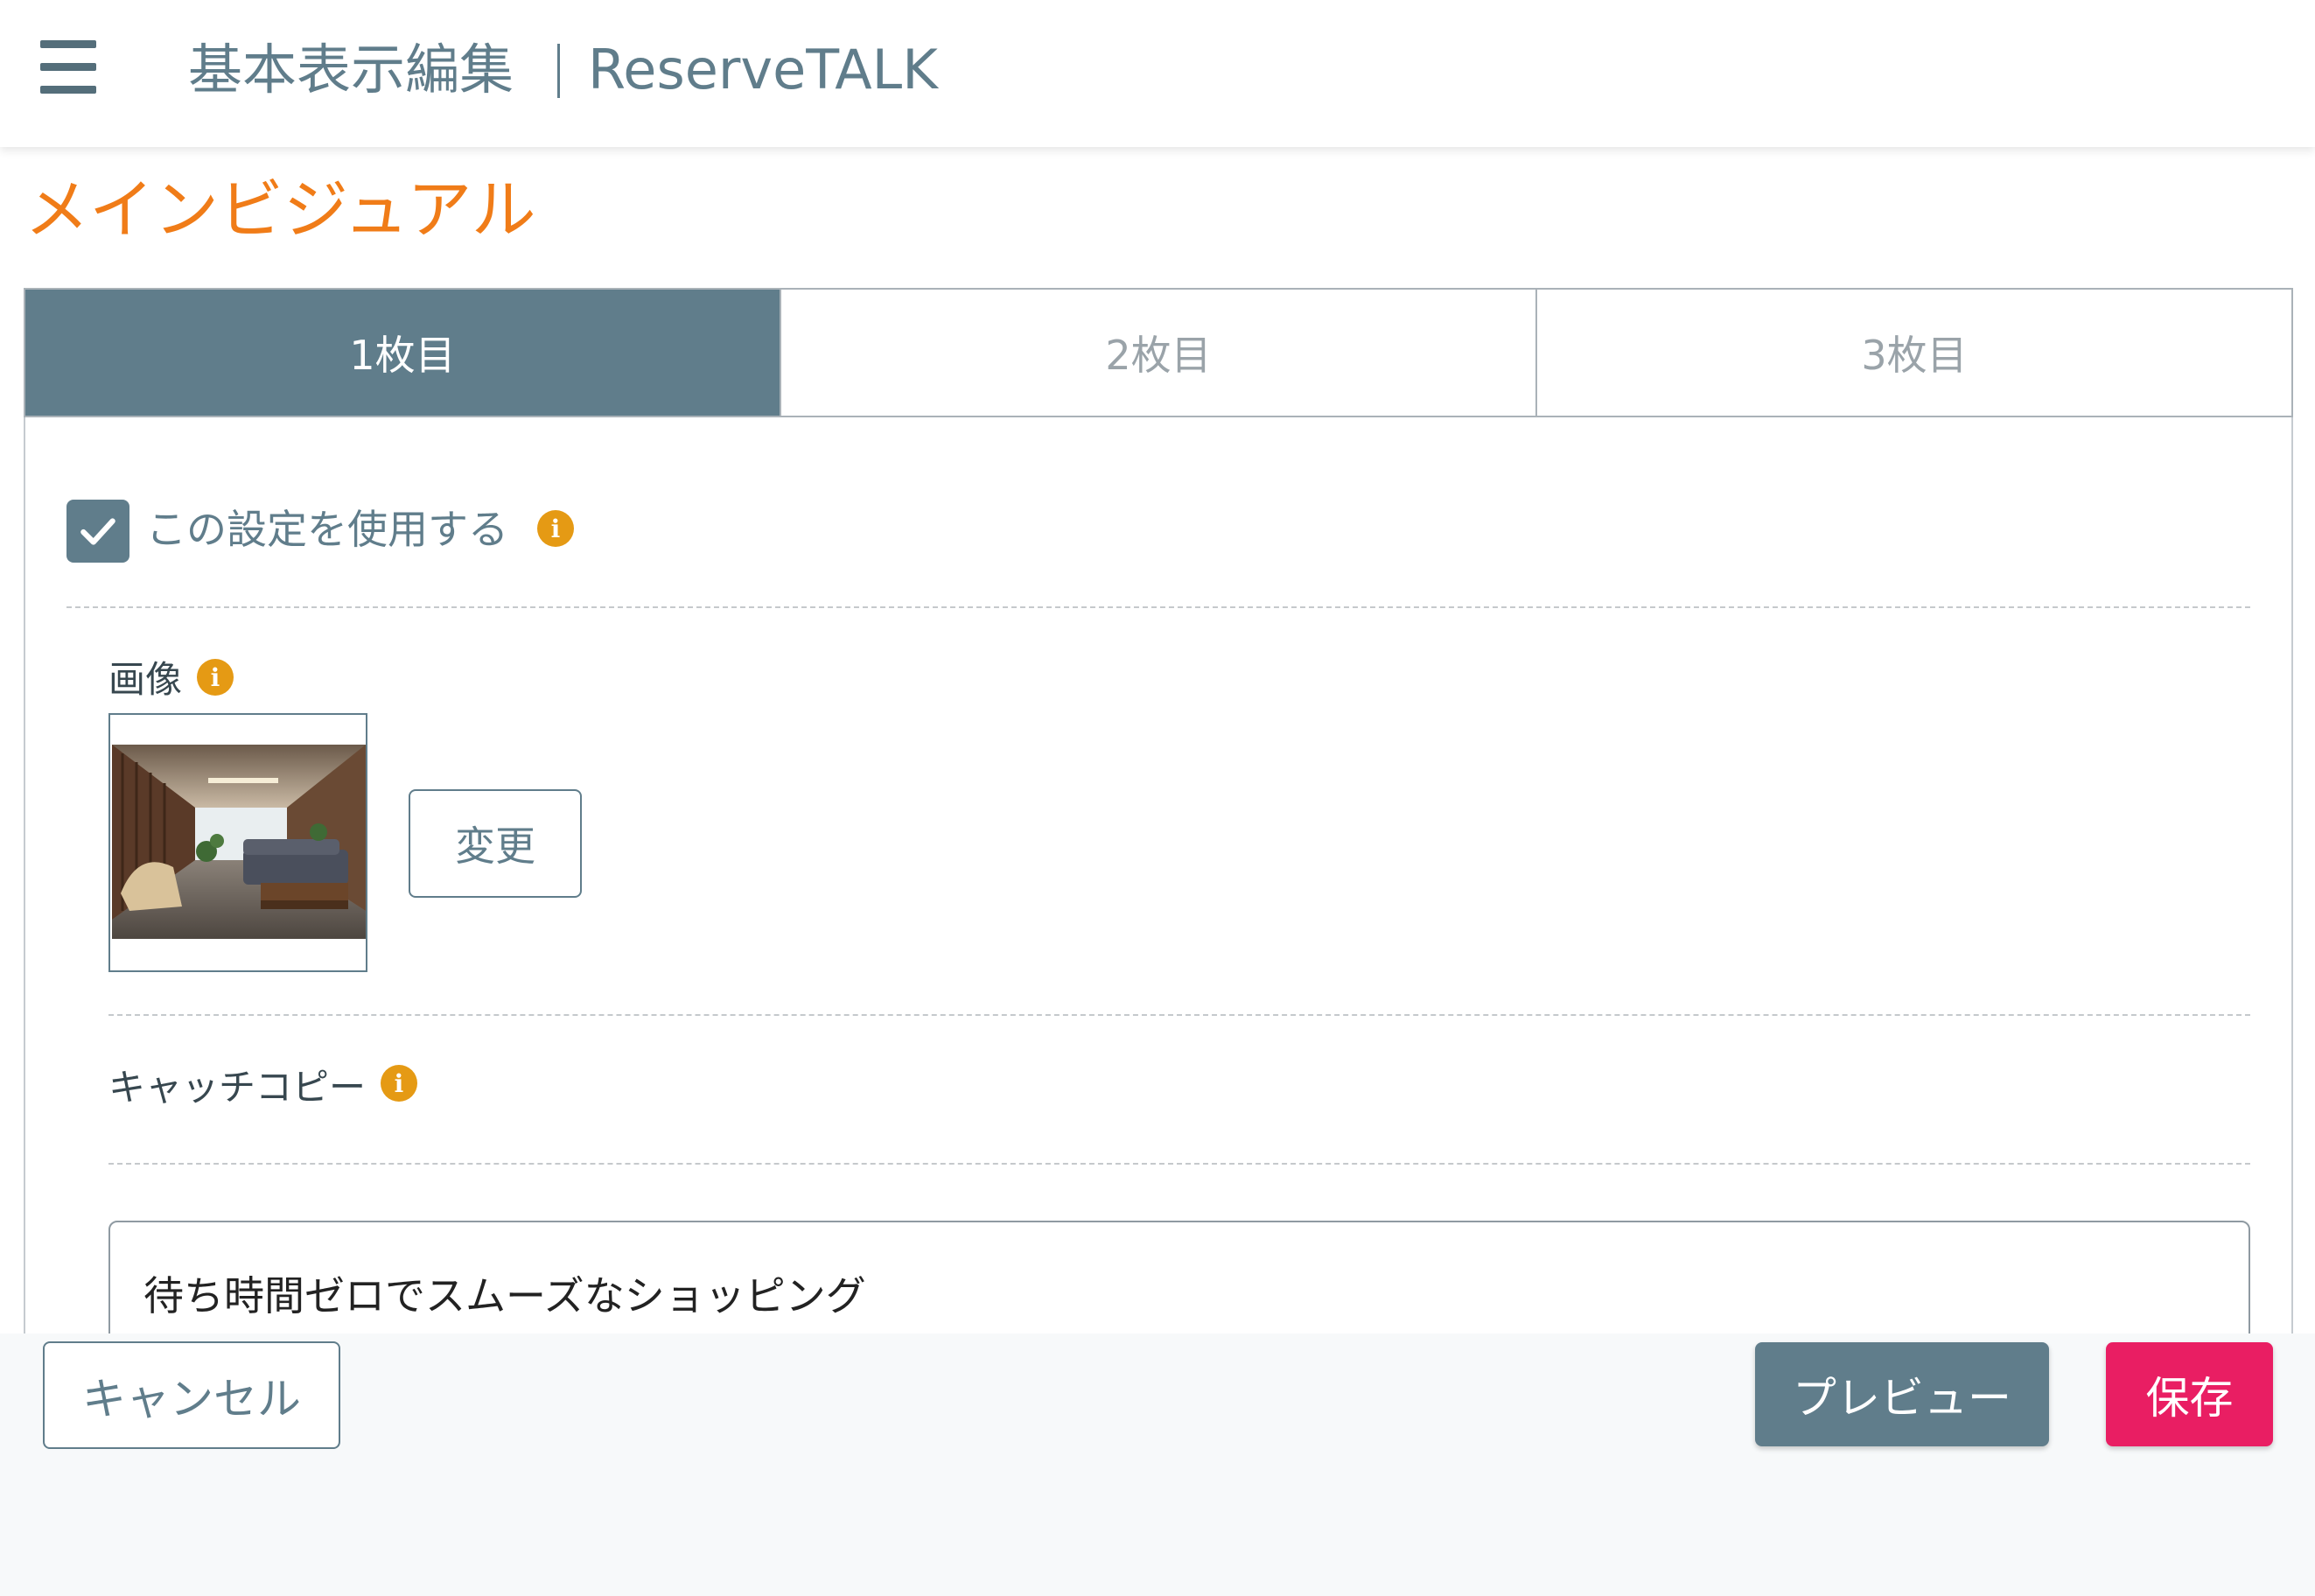 The height and width of the screenshot is (1596, 2315). What do you see at coordinates (145, 679) in the screenshot?
I see `image-label: 画像` at bounding box center [145, 679].